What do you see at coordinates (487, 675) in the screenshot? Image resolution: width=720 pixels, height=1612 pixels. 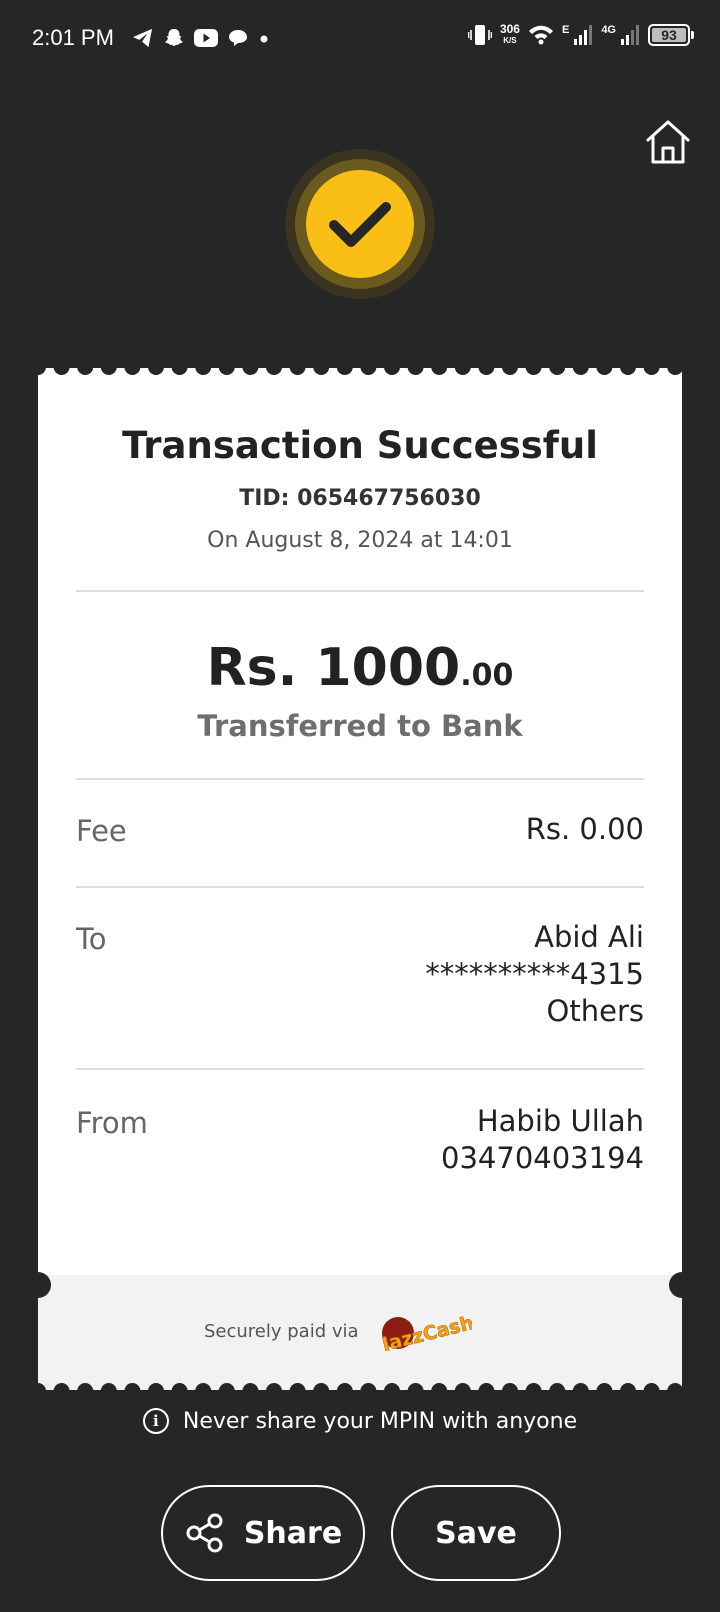 I see `amount-decimal: .00` at bounding box center [487, 675].